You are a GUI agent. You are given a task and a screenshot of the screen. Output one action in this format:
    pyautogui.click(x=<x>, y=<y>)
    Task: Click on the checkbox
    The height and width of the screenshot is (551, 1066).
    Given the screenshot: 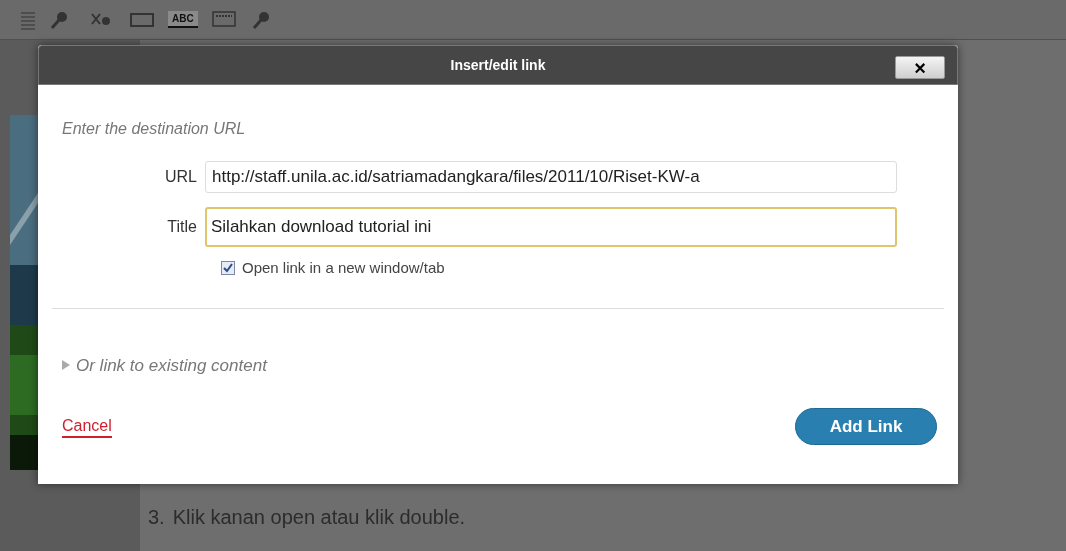 What is the action you would take?
    pyautogui.click(x=228, y=268)
    